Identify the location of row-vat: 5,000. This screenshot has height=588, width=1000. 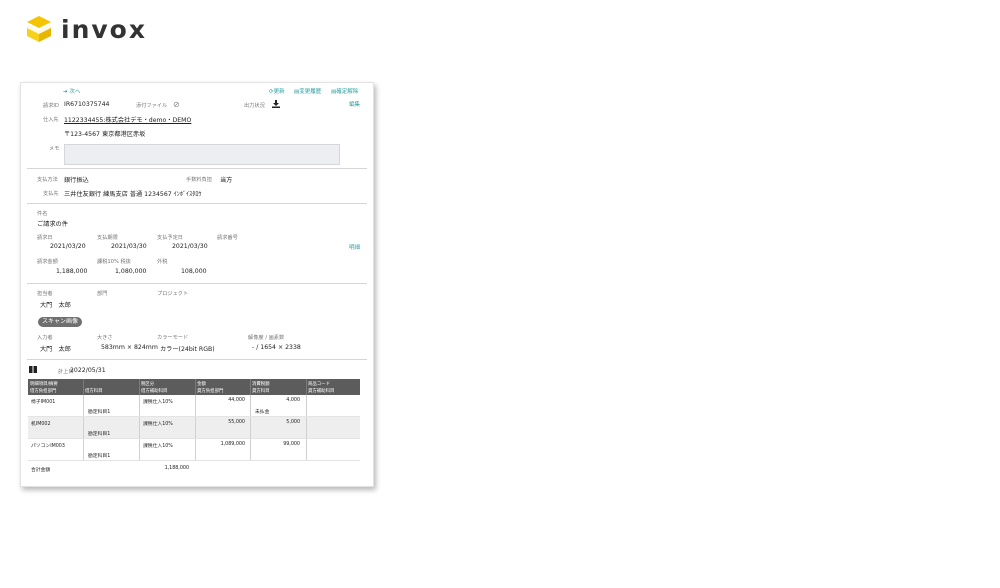
(293, 422).